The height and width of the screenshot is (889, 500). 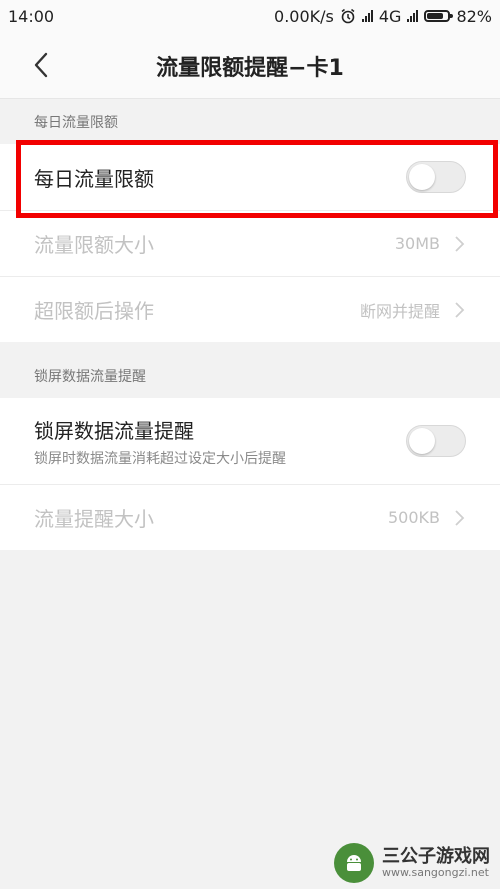 What do you see at coordinates (250, 16) in the screenshot?
I see `status-bar: 14:00 0.00K/s 4G 82%` at bounding box center [250, 16].